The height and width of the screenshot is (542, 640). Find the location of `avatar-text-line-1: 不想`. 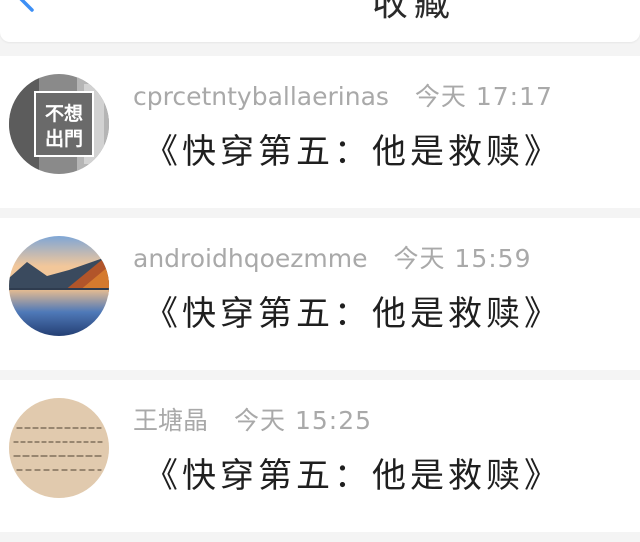

avatar-text-line-1: 不想 is located at coordinates (64, 113).